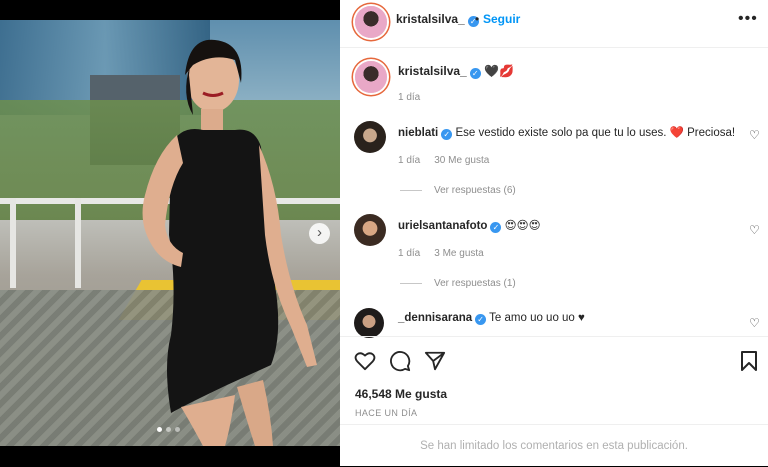  I want to click on post-date: HACE UN DÍA, so click(386, 413).